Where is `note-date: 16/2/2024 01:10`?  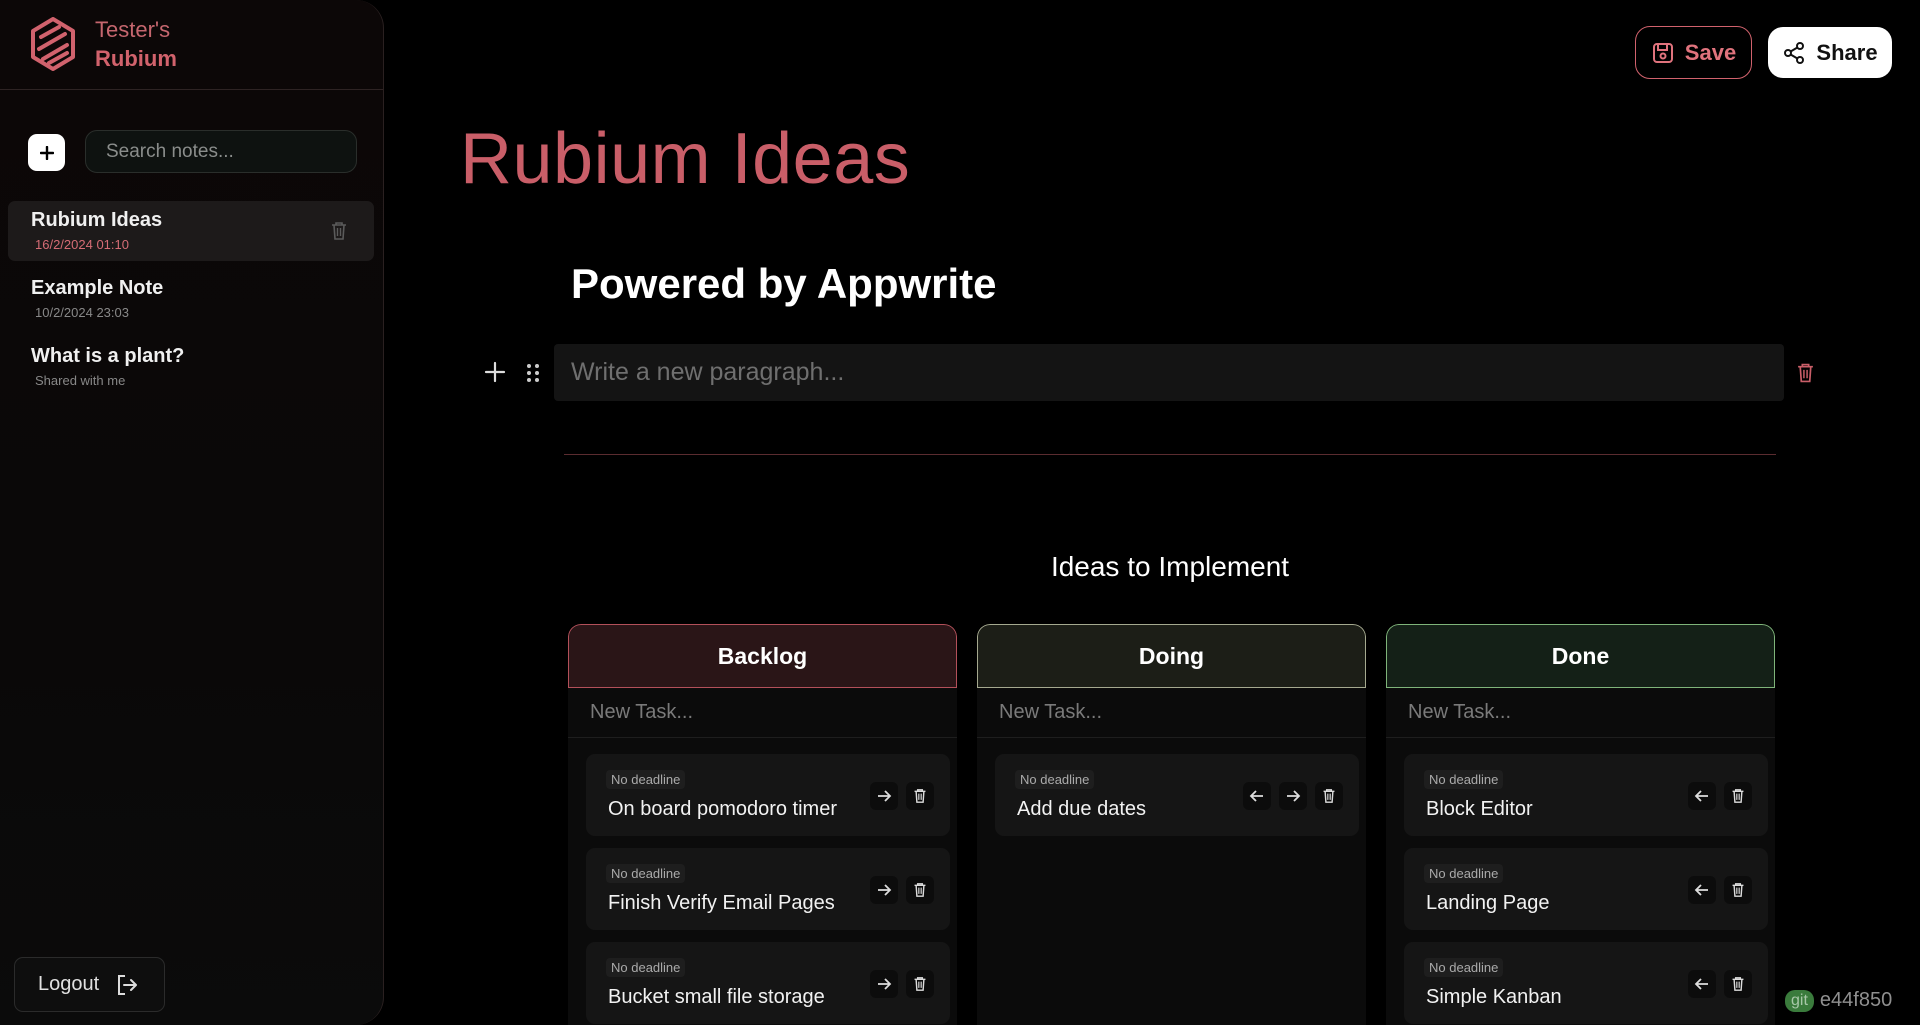
note-date: 16/2/2024 01:10 is located at coordinates (82, 244).